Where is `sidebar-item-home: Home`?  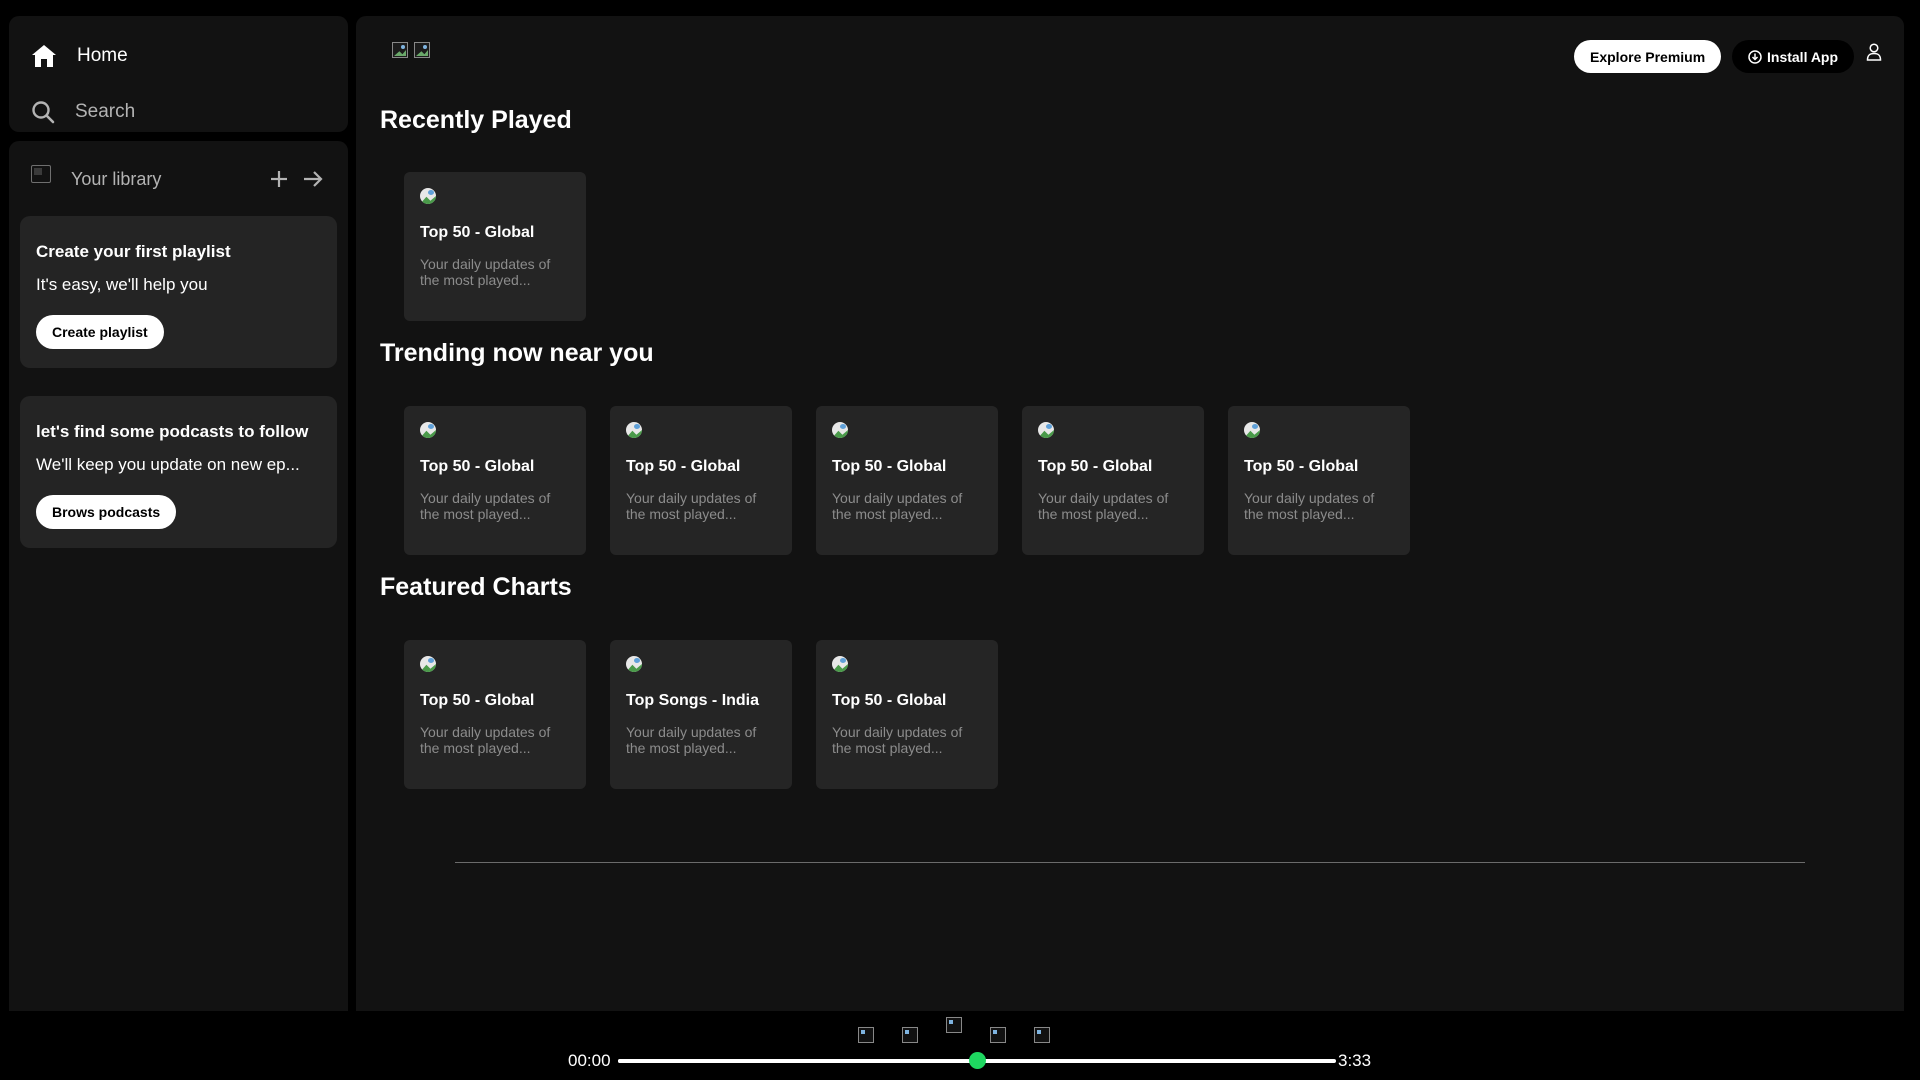 sidebar-item-home: Home is located at coordinates (79, 56).